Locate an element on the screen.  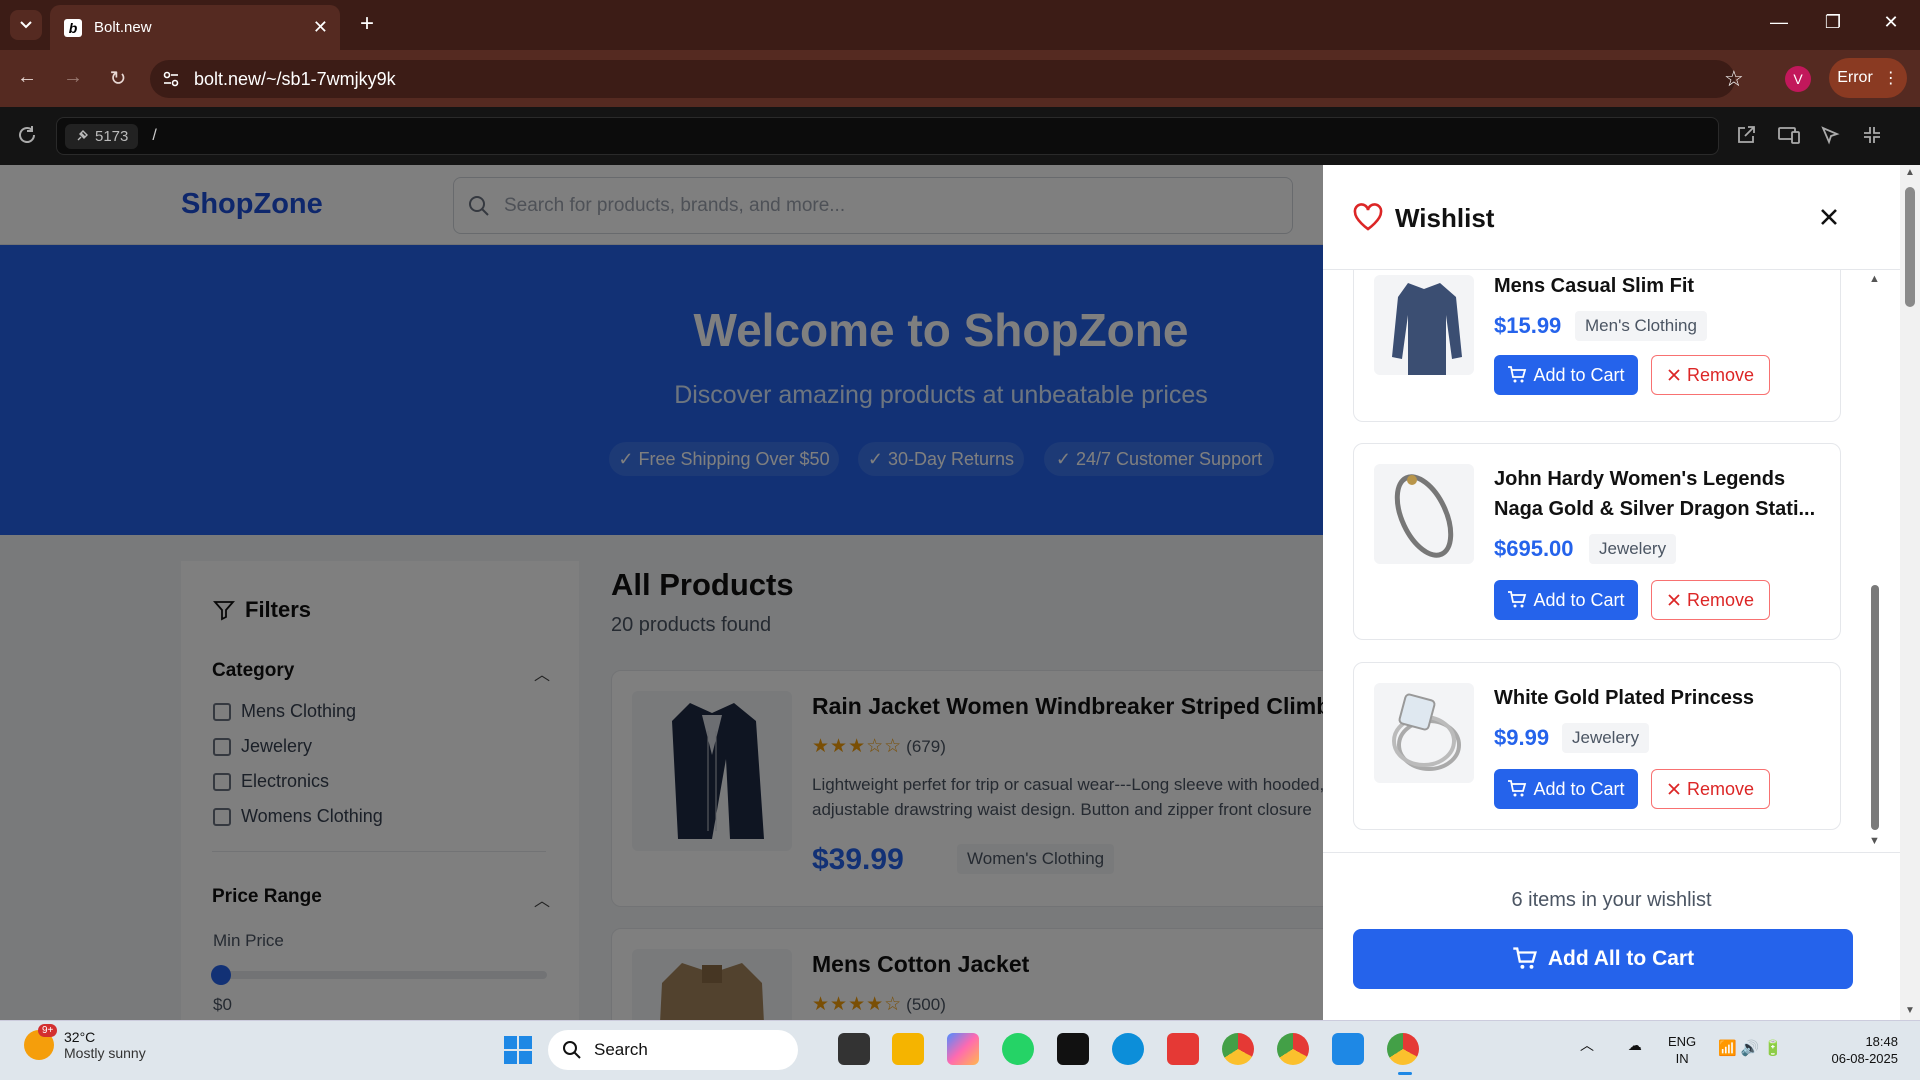
chevron-down-icon is located at coordinates (26, 25).